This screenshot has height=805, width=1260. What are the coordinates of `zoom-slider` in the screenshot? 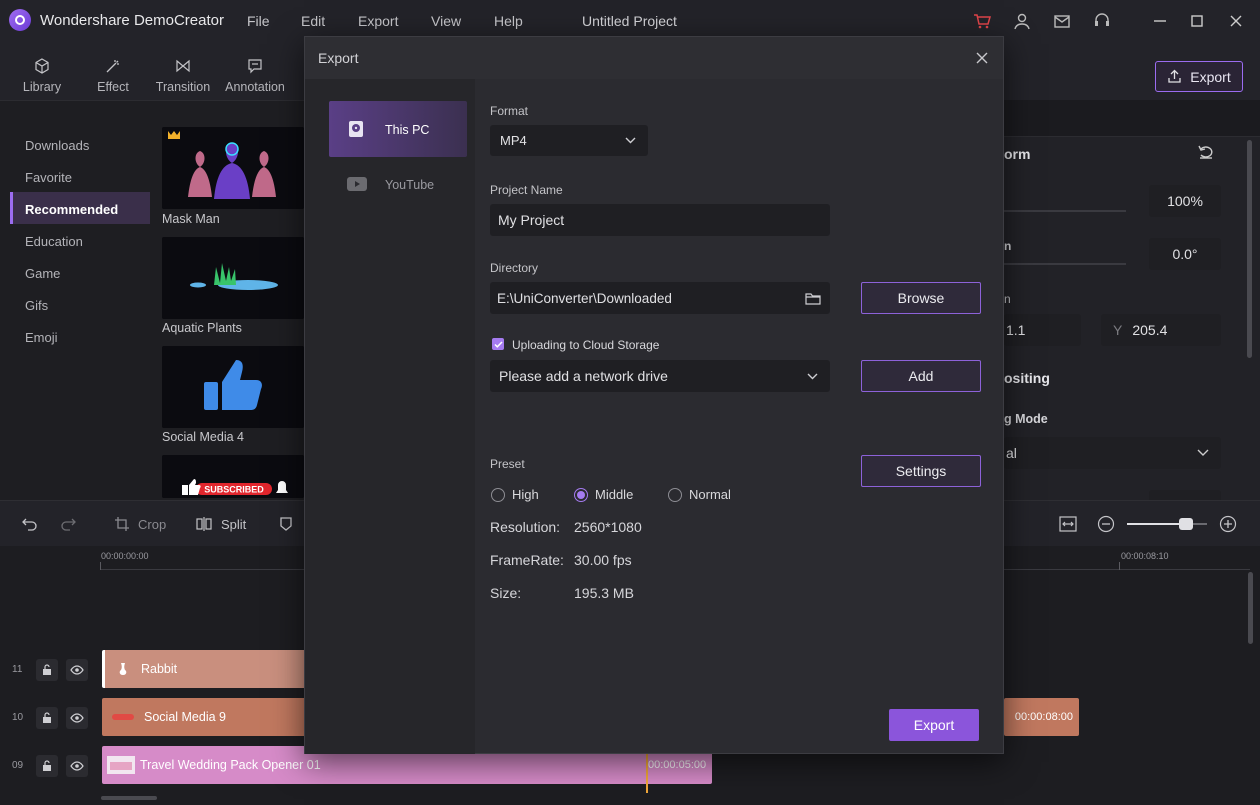 It's located at (1167, 524).